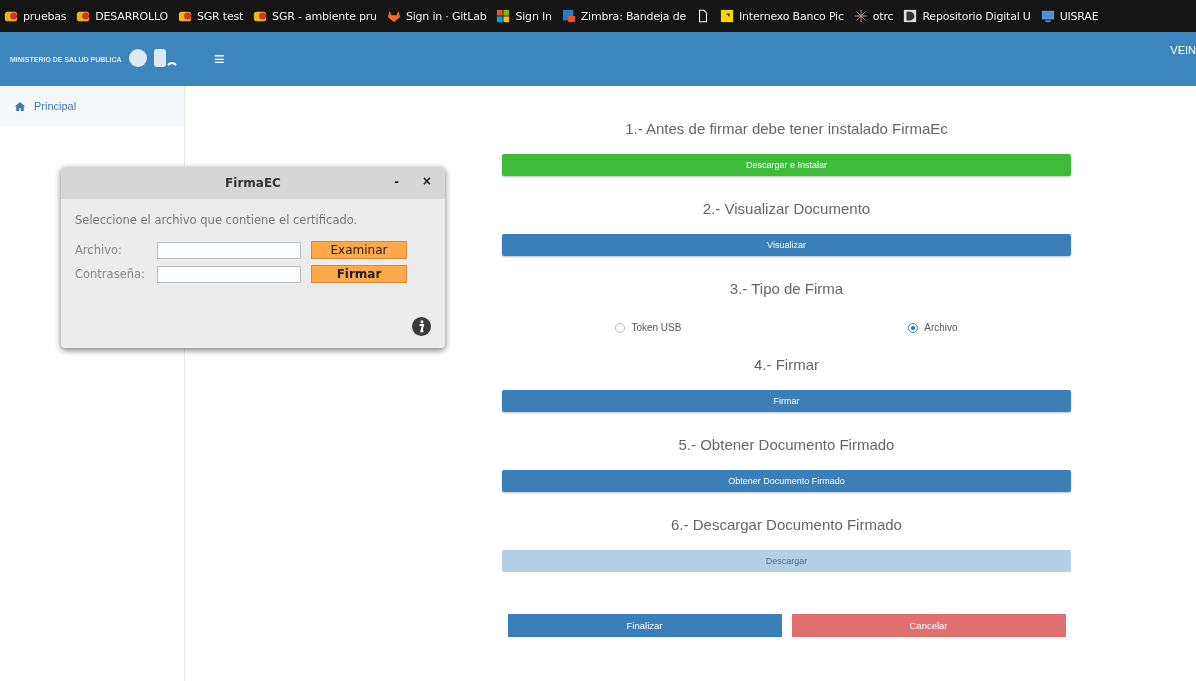  I want to click on dialog-button: Examinar, so click(359, 250).